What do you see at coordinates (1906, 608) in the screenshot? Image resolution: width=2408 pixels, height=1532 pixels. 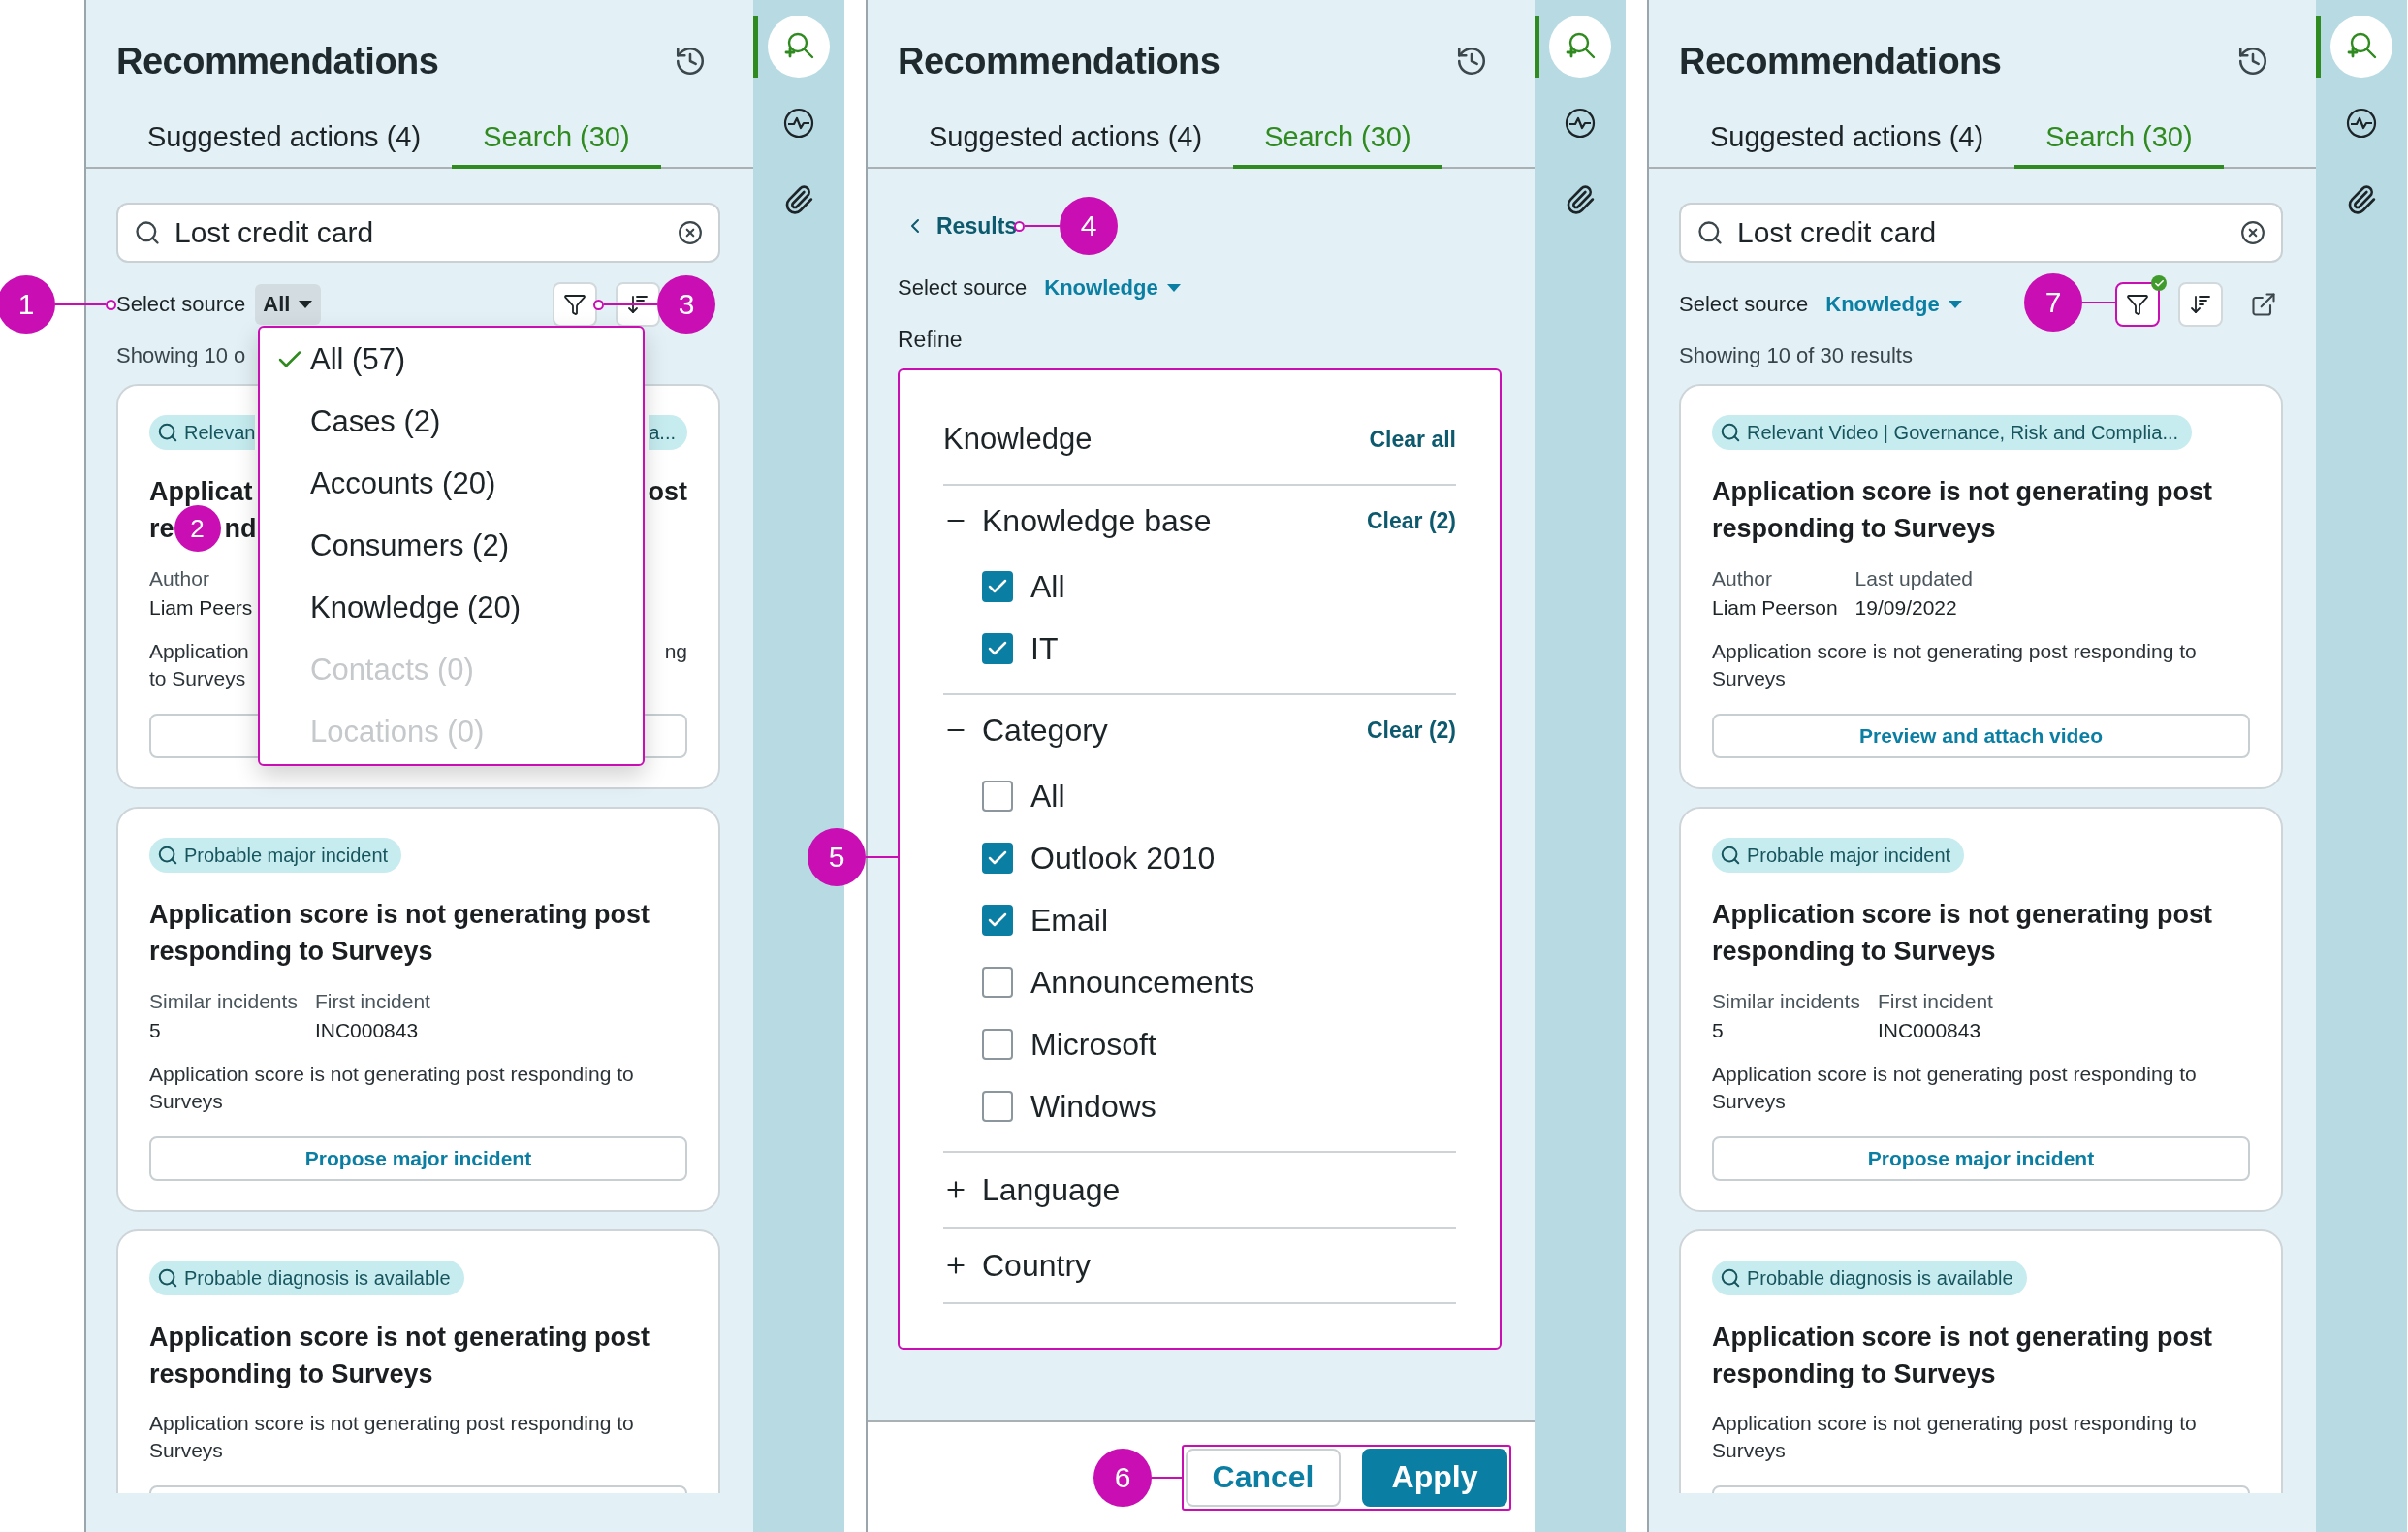 I see `field-value: 19/09/2022` at bounding box center [1906, 608].